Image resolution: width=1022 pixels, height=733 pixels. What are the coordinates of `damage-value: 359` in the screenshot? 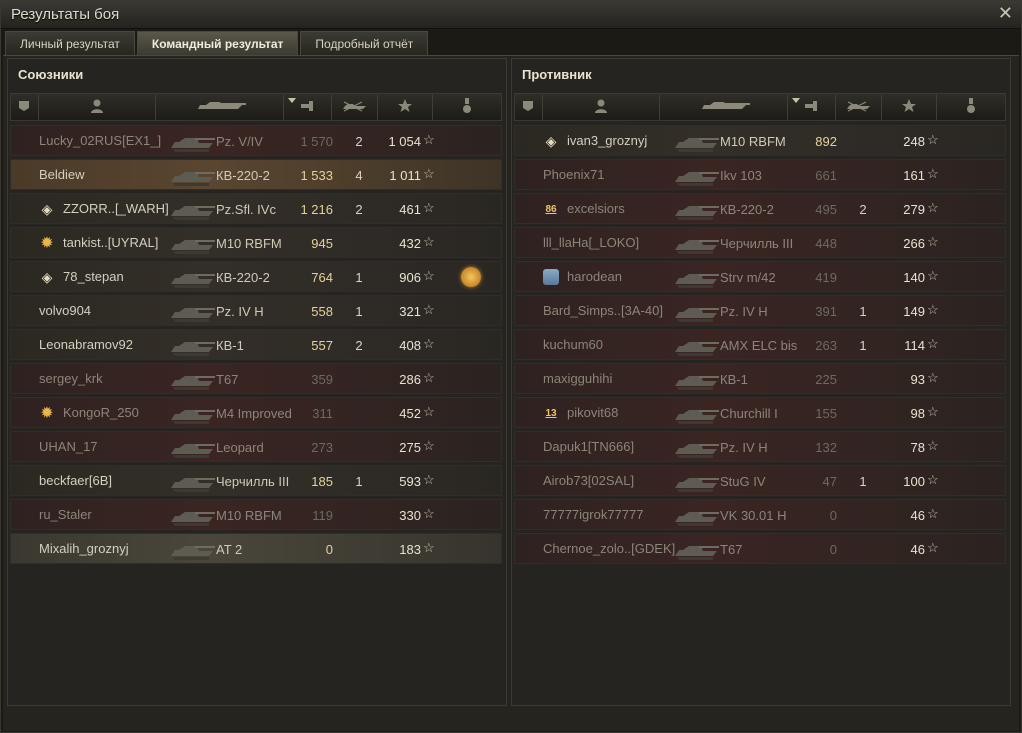 It's located at (322, 379).